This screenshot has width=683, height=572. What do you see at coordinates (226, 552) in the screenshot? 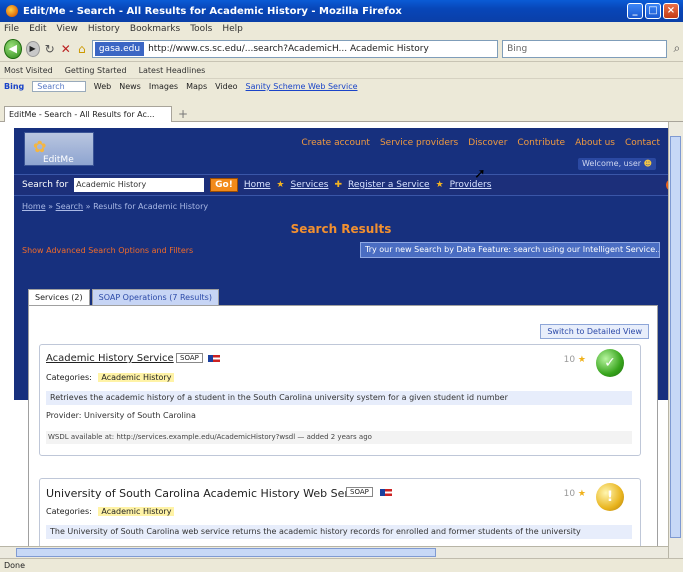
I see `horizontal-scroll-thumb` at bounding box center [226, 552].